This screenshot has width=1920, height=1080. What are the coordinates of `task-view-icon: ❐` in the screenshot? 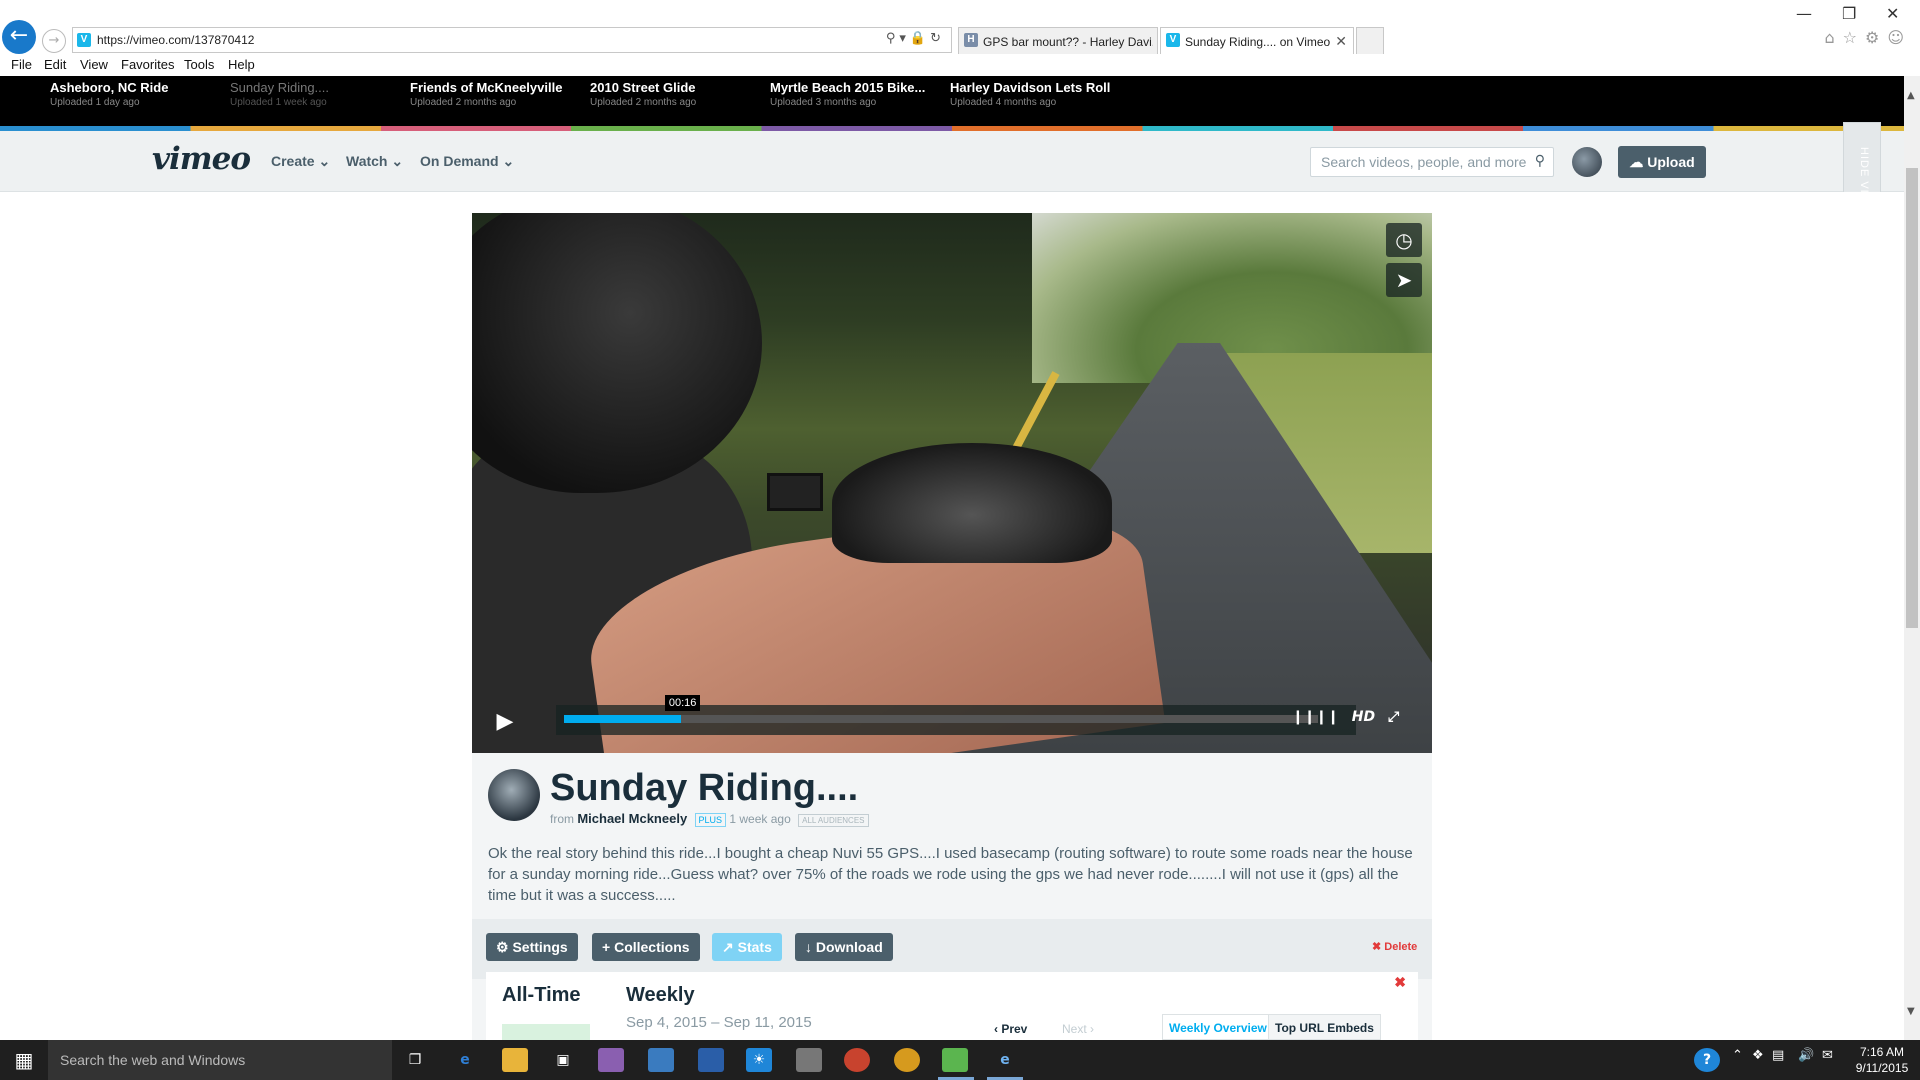 It's located at (415, 1060).